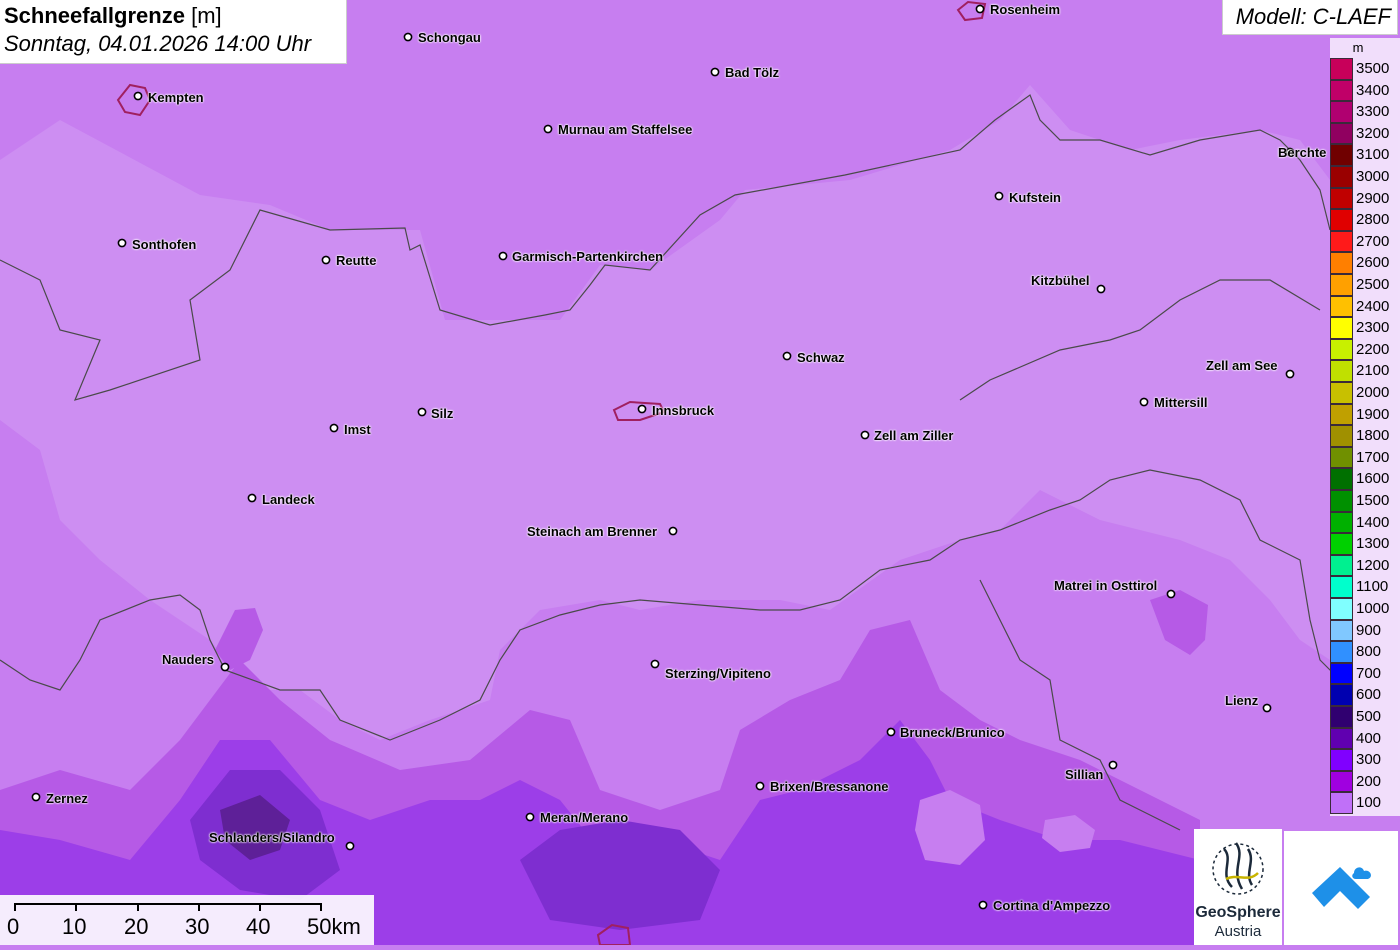 The width and height of the screenshot is (1400, 950). What do you see at coordinates (1242, 365) in the screenshot?
I see `city-label-zell-am-see: Zell am See` at bounding box center [1242, 365].